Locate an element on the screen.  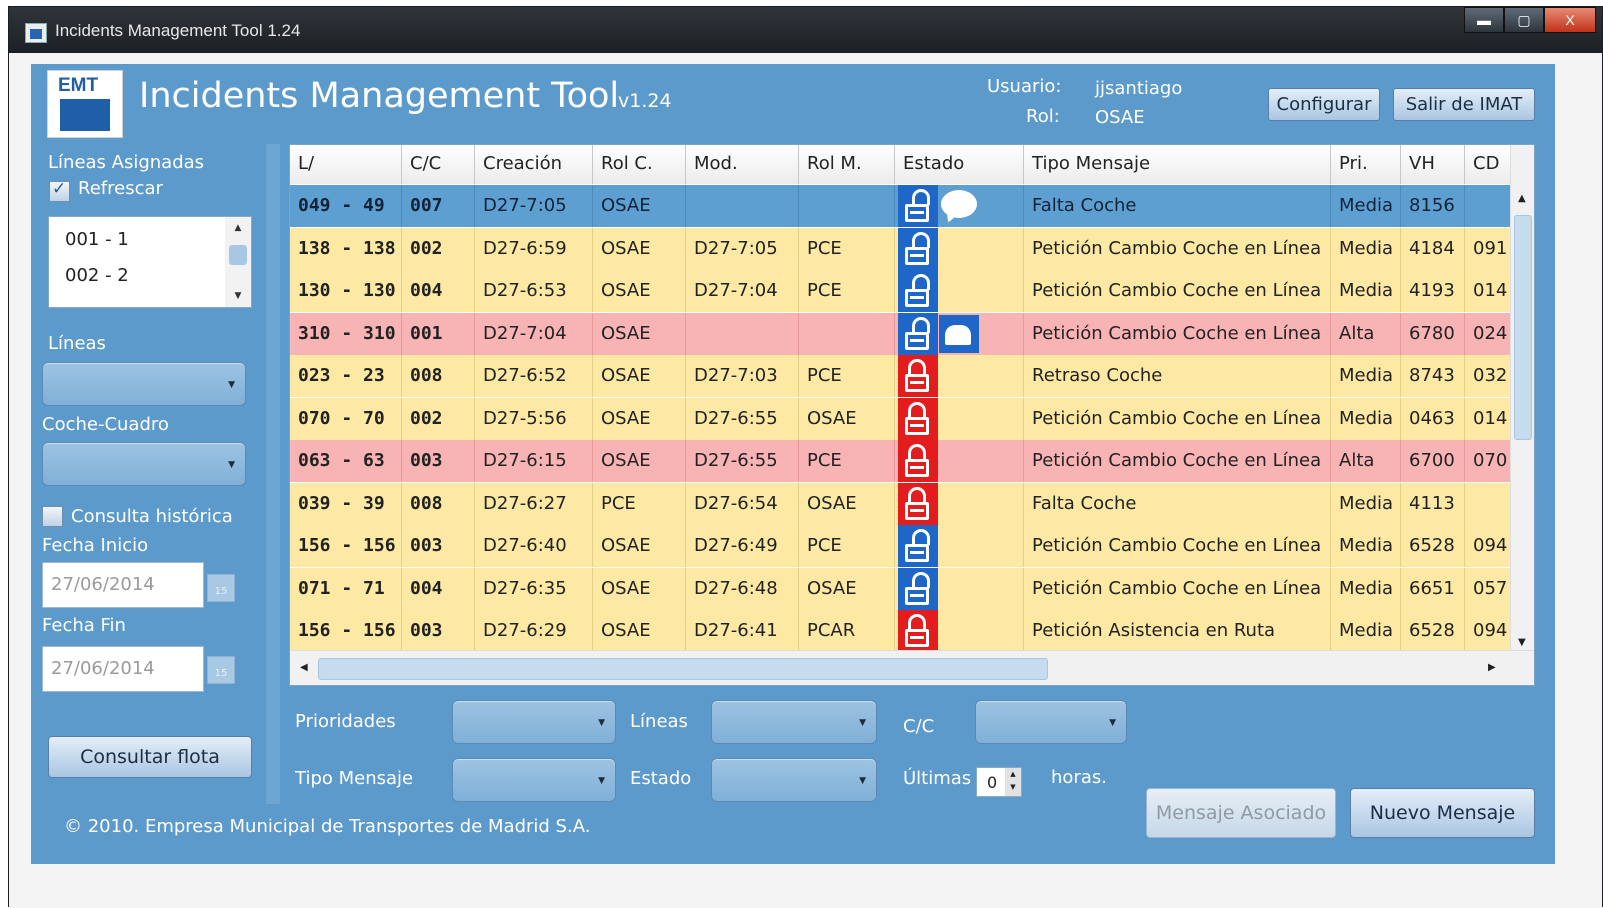
grid-horizontal-scrollbar: ◀ ▶ is located at coordinates (912, 667).